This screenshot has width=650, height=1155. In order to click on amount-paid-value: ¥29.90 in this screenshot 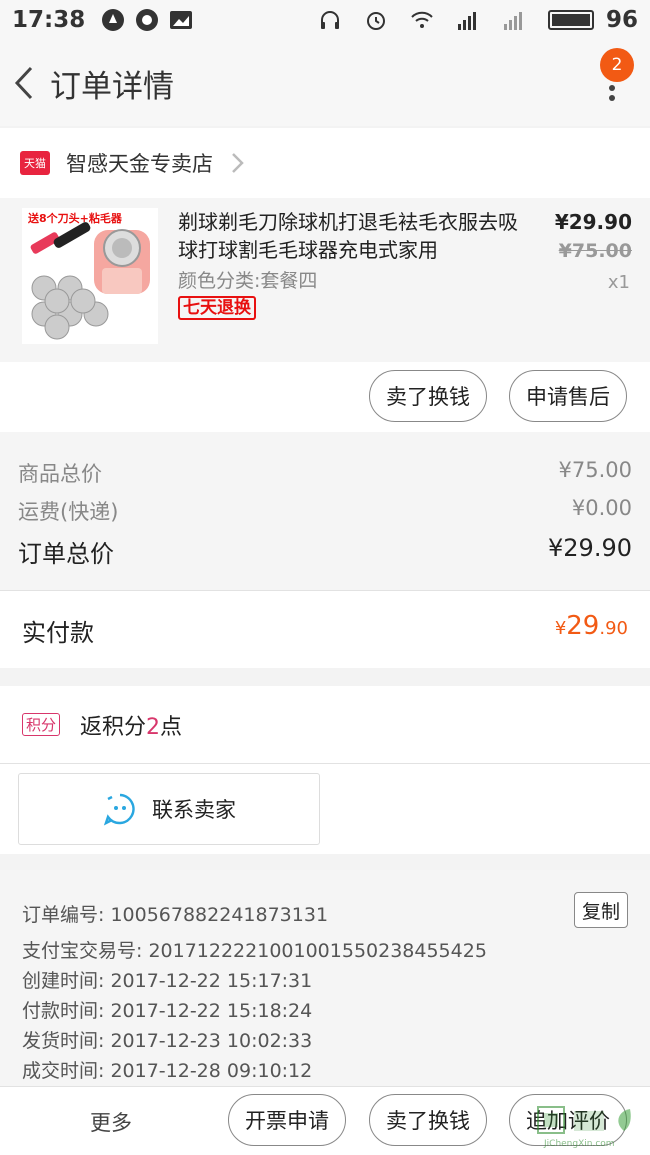, I will do `click(591, 626)`.